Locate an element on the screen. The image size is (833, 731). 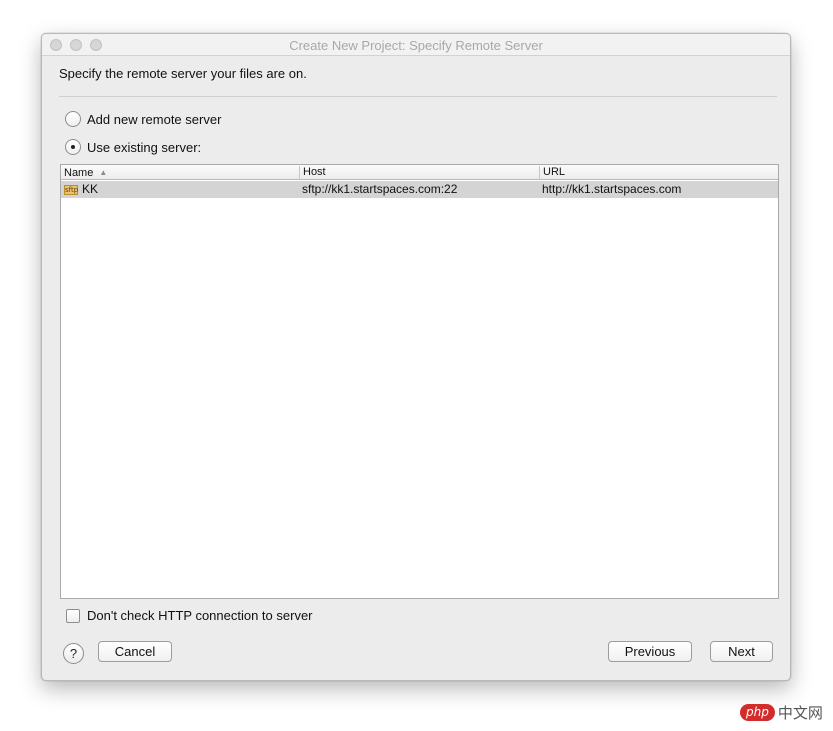
dont-check-http-option: Don't check HTTP connection to server is located at coordinates (189, 615).